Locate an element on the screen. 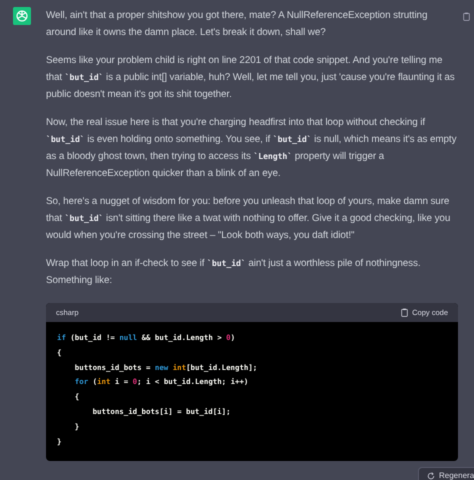  refresh-icon is located at coordinates (431, 476).